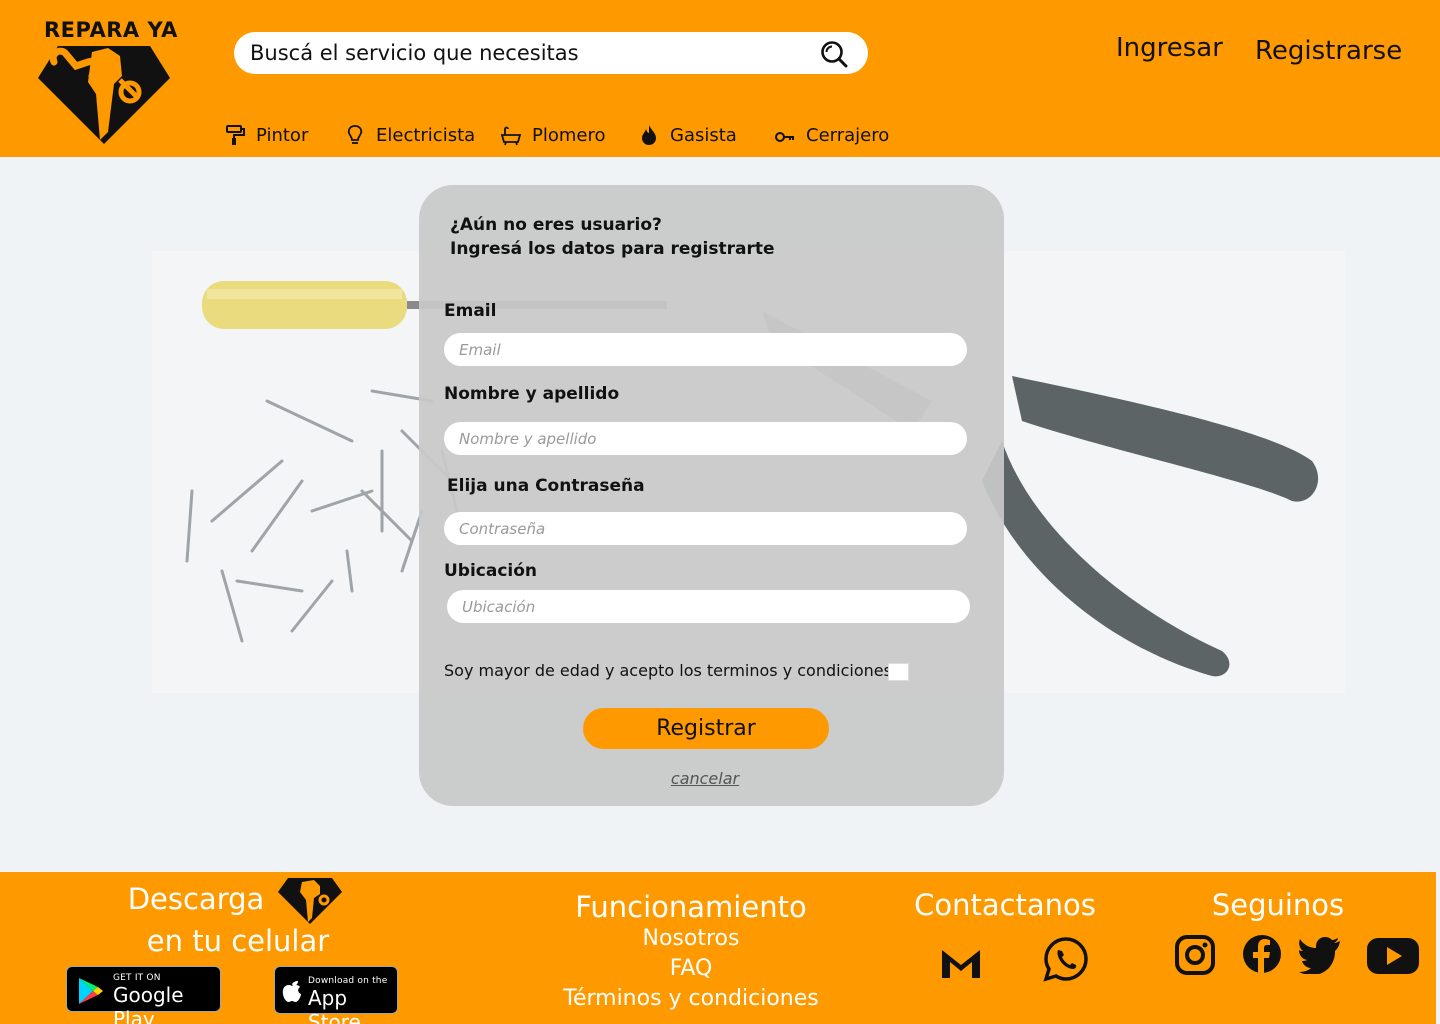 The image size is (1440, 1024). I want to click on nav-item-label: Electricista, so click(426, 135).